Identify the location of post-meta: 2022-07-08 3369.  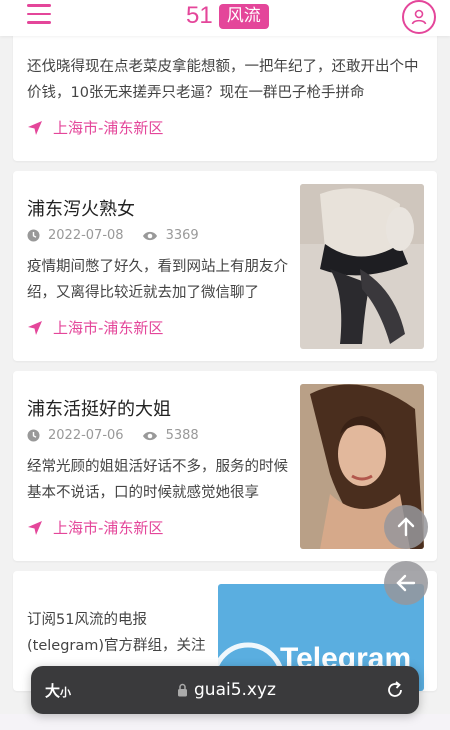
(113, 235).